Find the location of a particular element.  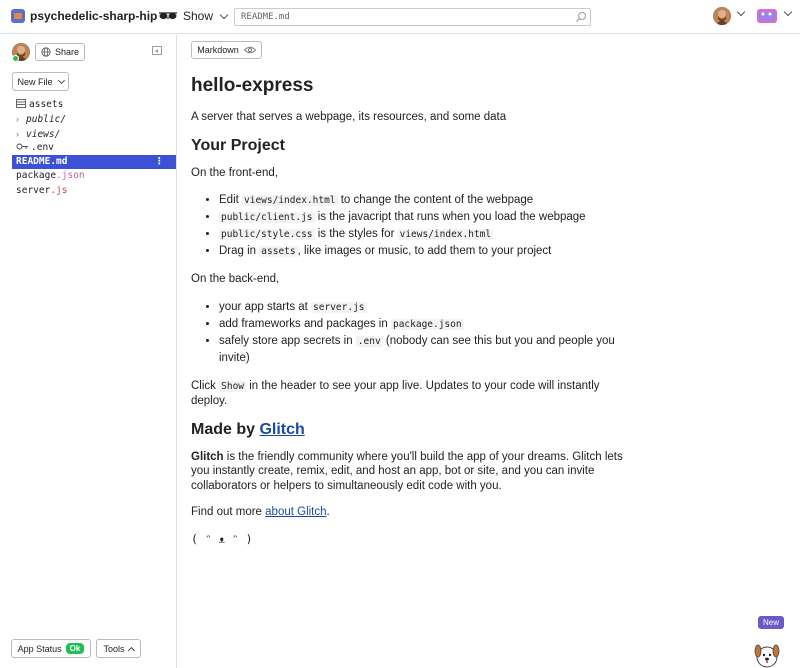

header: psychedelic-sharp-hip Show is located at coordinates (400, 17).